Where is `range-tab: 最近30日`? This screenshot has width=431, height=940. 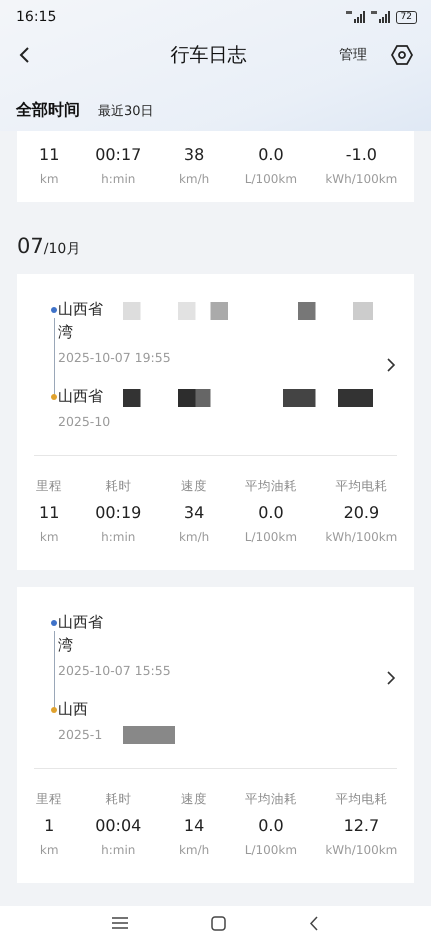
range-tab: 最近30日 is located at coordinates (126, 111).